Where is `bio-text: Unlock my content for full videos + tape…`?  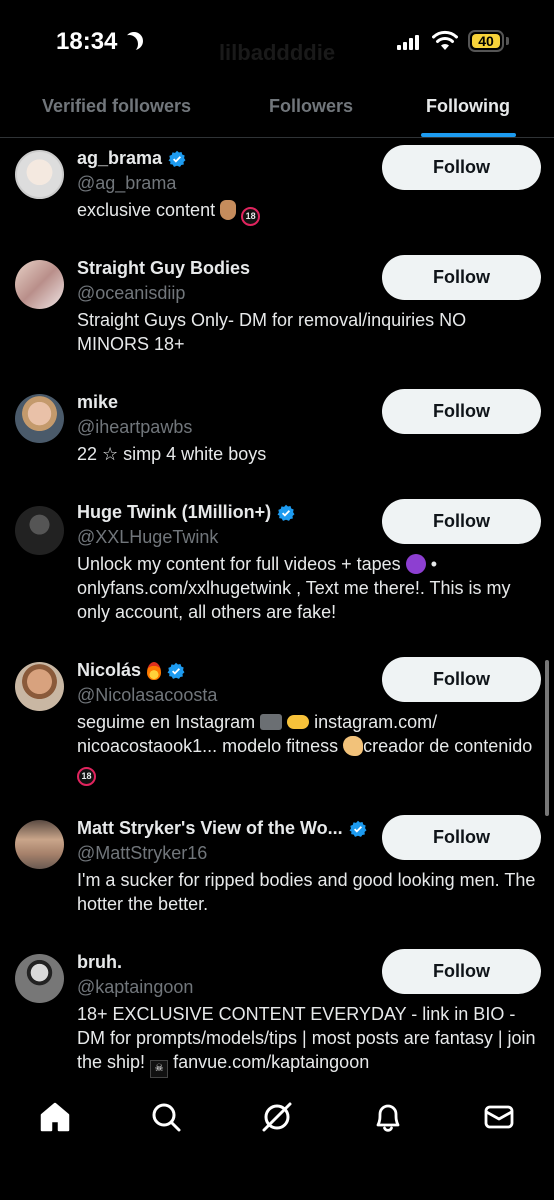
bio-text: Unlock my content for full videos + tape… is located at coordinates (239, 564).